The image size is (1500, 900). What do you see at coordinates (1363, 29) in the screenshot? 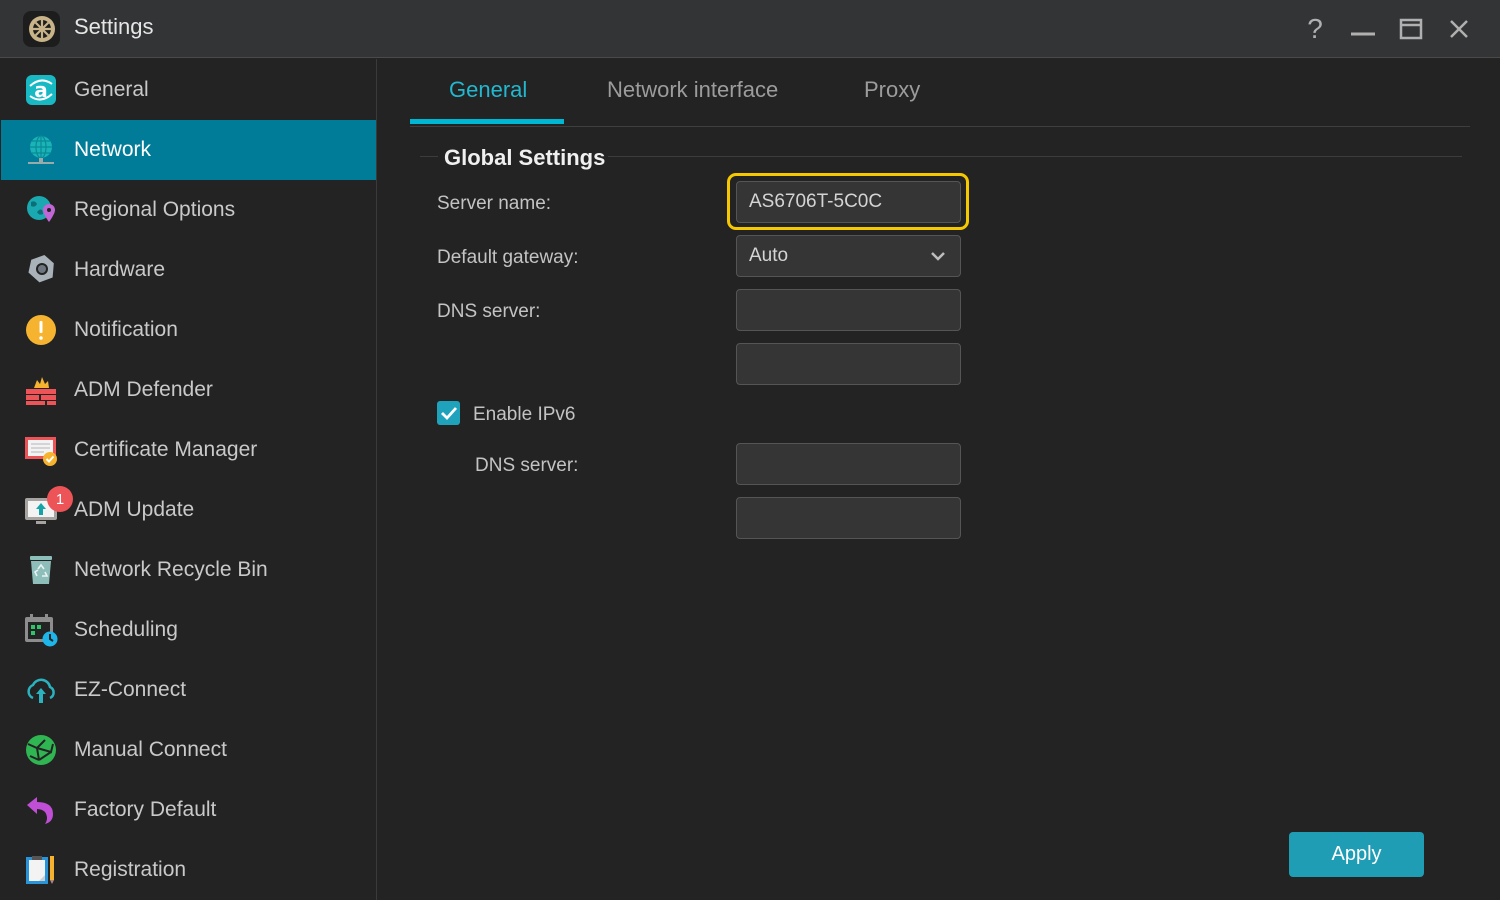
I see `minimize-button` at bounding box center [1363, 29].